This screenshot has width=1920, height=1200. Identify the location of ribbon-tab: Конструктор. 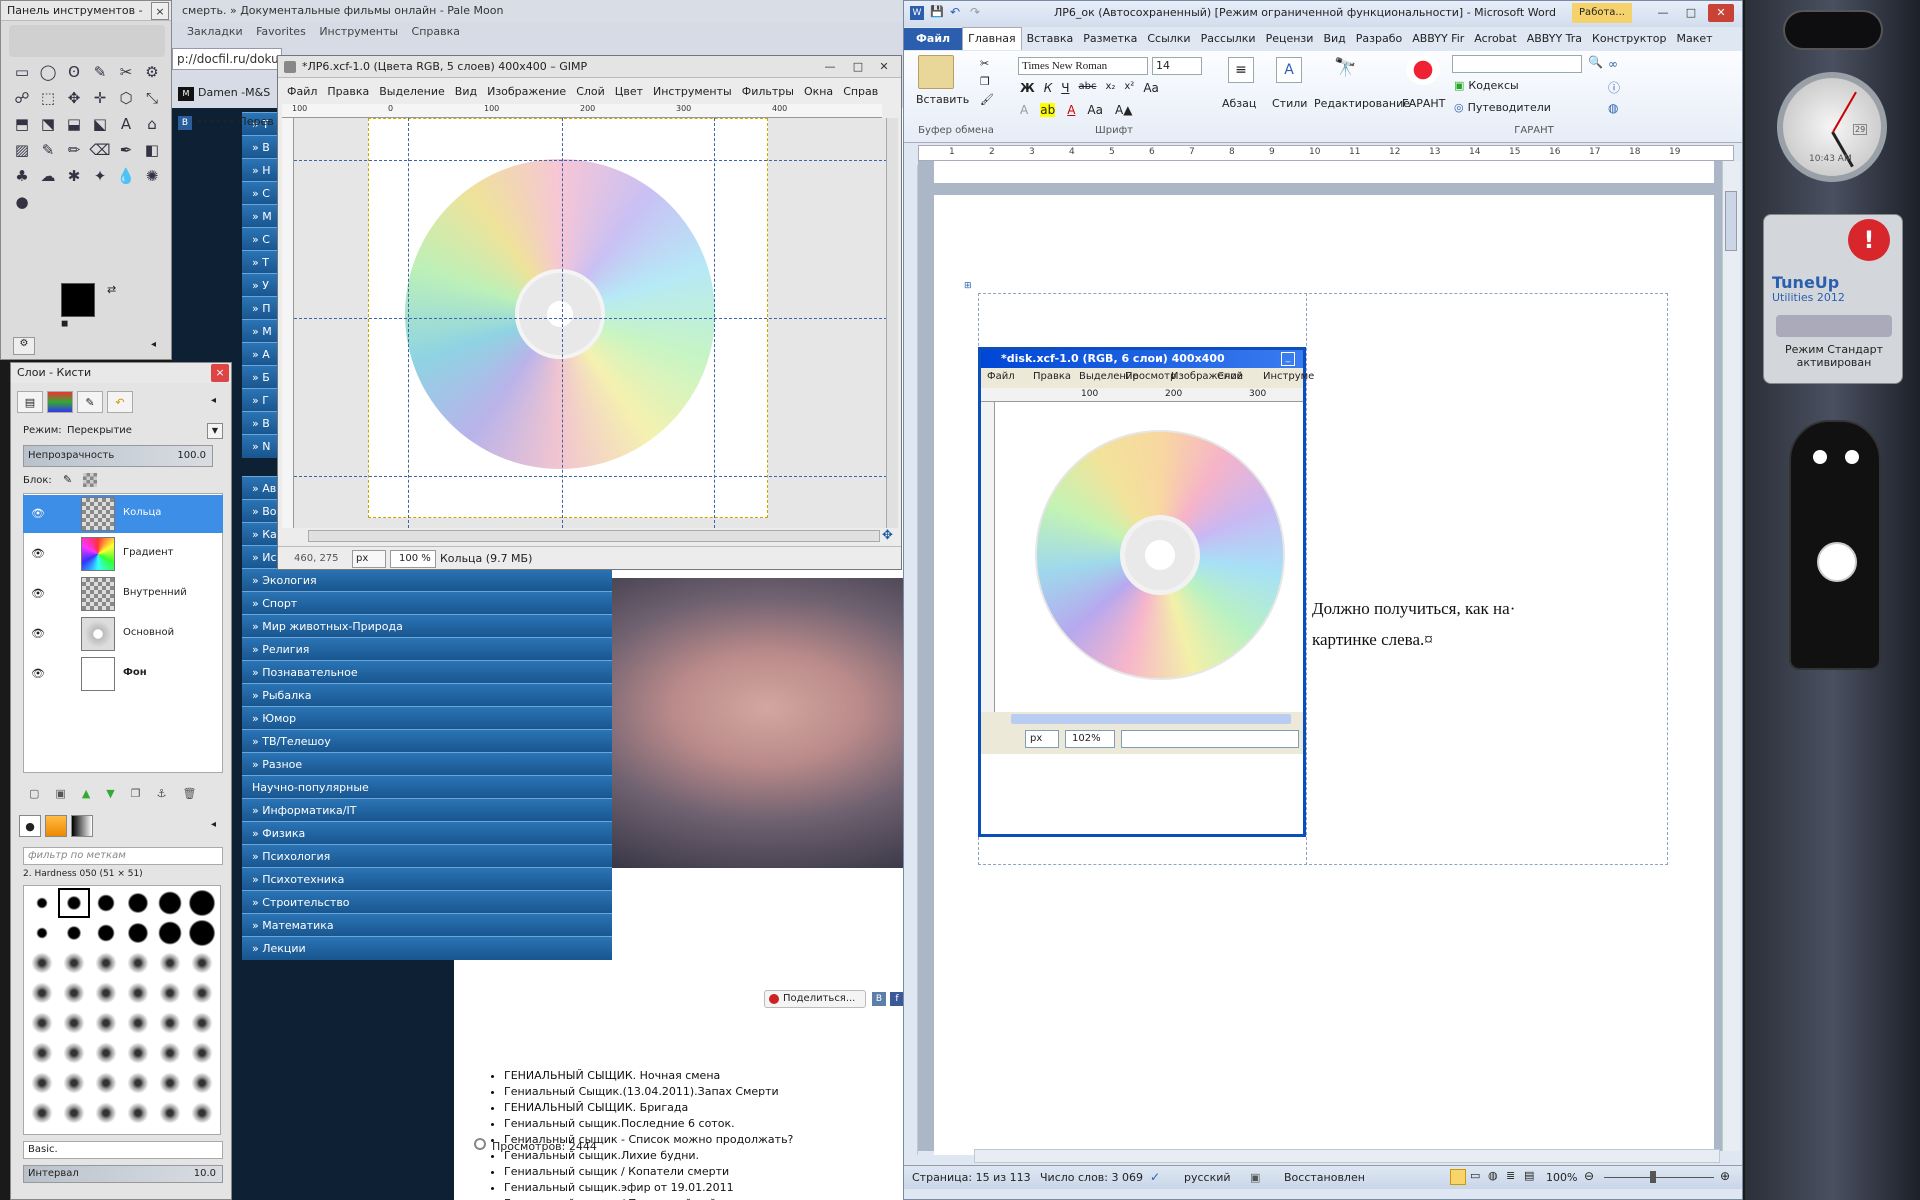
(1629, 39).